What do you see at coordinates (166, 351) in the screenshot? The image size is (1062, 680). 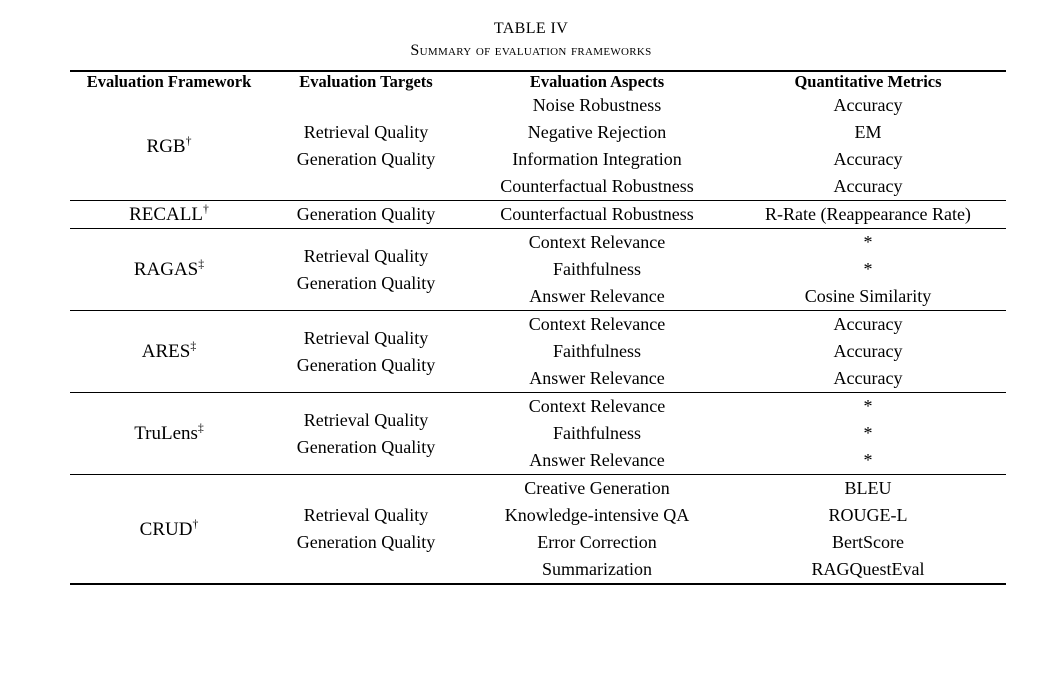 I see `framework-name: ARES` at bounding box center [166, 351].